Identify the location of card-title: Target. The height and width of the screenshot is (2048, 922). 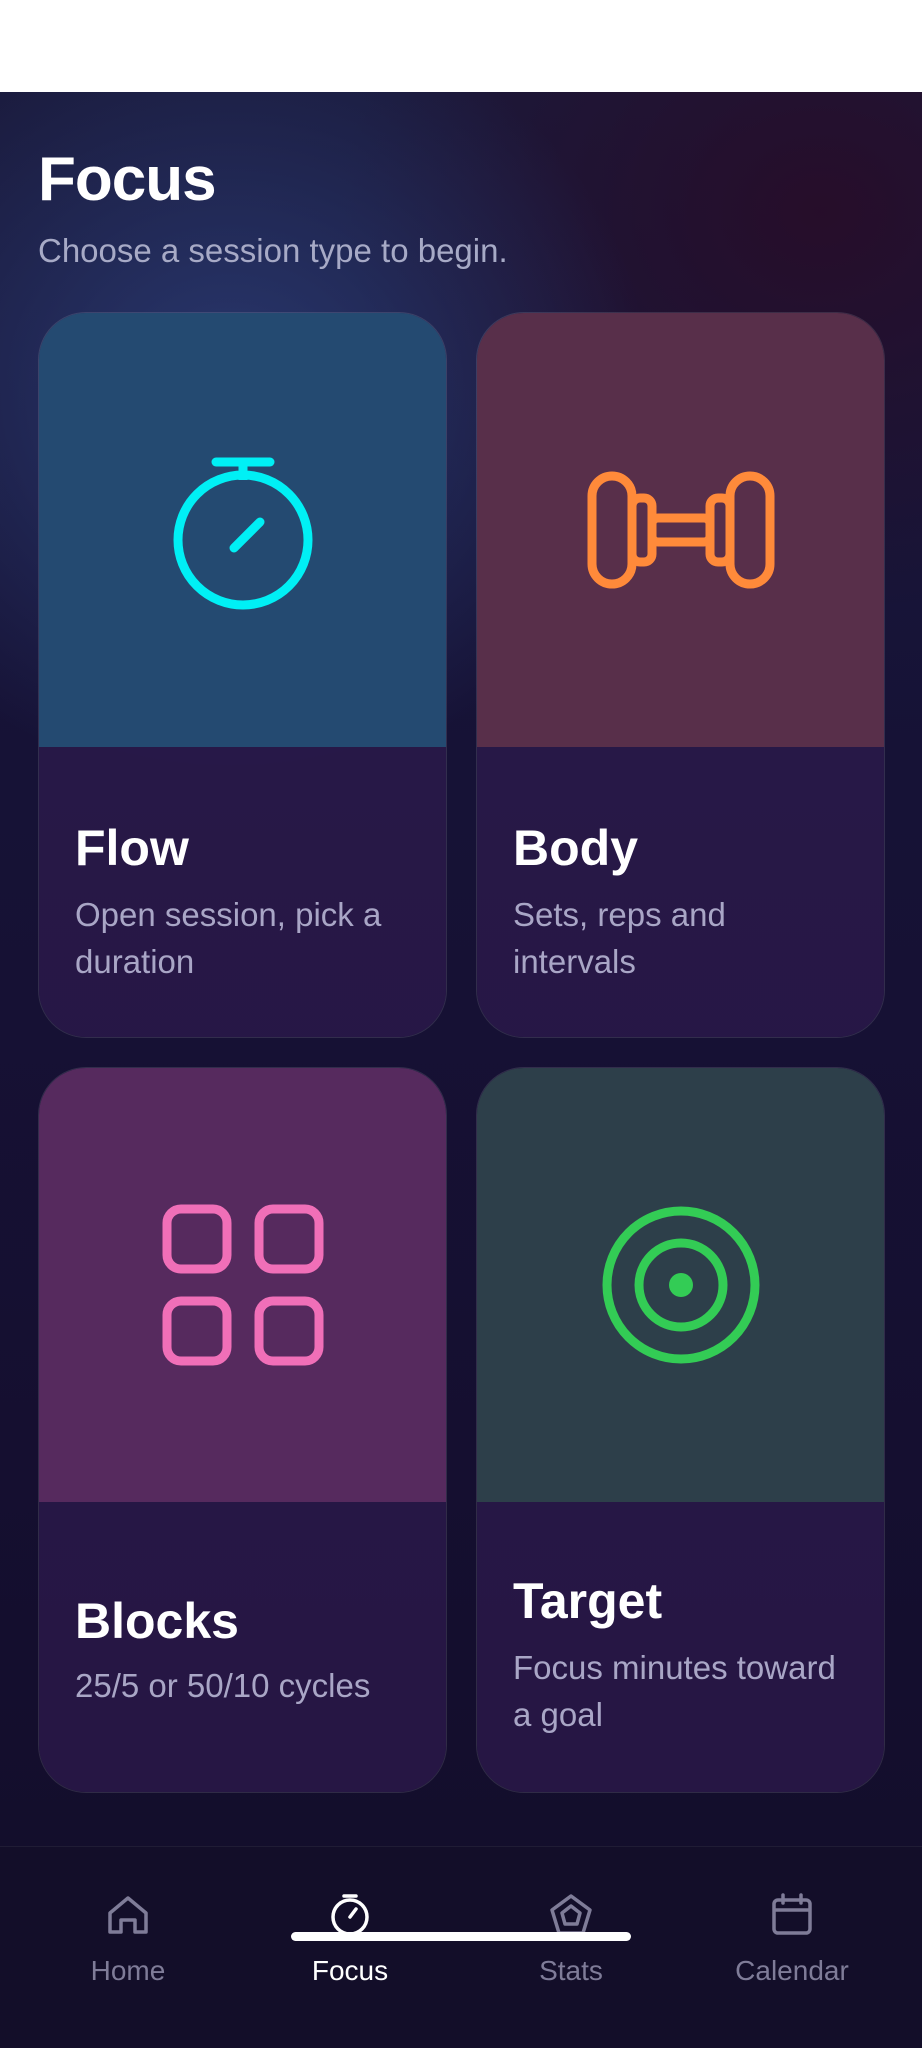
(588, 1601).